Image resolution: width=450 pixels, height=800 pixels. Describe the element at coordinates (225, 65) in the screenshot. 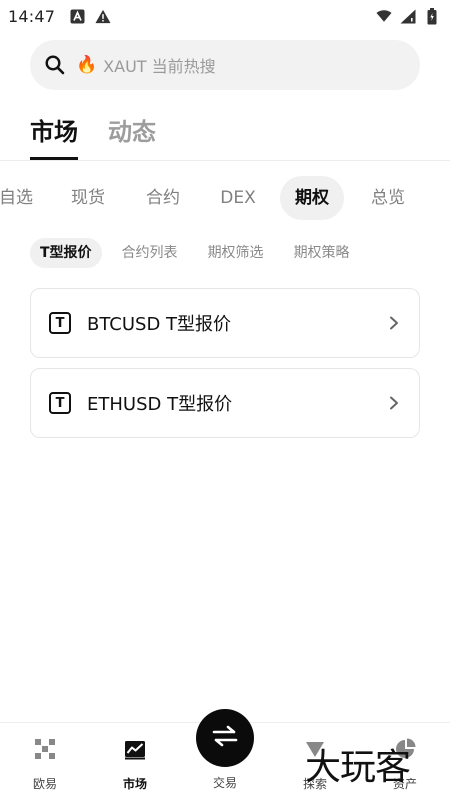

I see `search-bar: 🔥 XAUT 当前热搜` at that location.